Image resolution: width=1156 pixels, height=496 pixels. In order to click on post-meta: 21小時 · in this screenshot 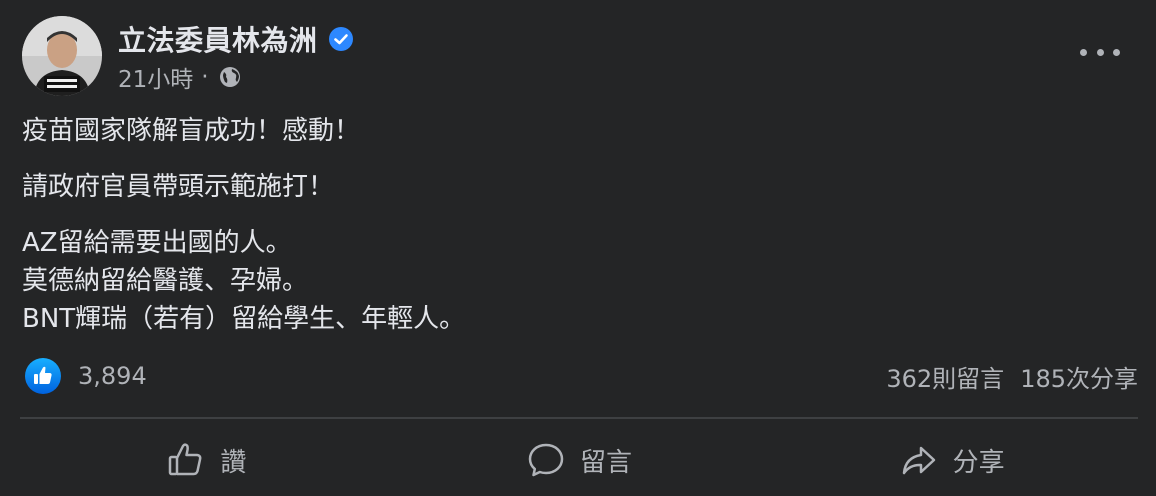, I will do `click(236, 77)`.